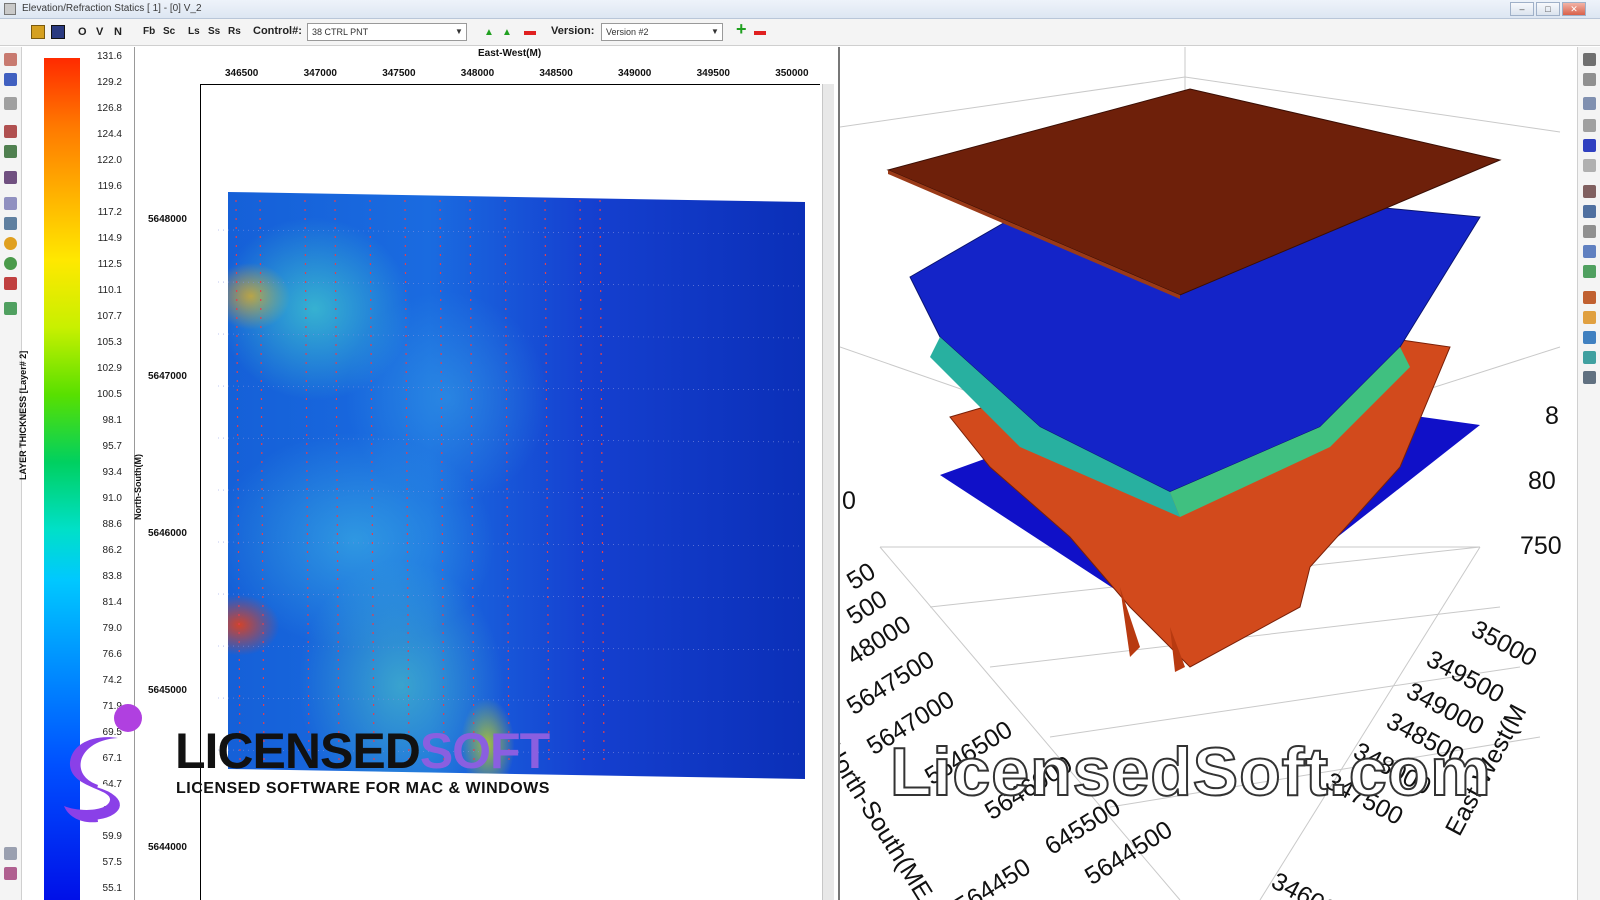  Describe the element at coordinates (112, 446) in the screenshot. I see `color-scale-label: 95.7` at that location.